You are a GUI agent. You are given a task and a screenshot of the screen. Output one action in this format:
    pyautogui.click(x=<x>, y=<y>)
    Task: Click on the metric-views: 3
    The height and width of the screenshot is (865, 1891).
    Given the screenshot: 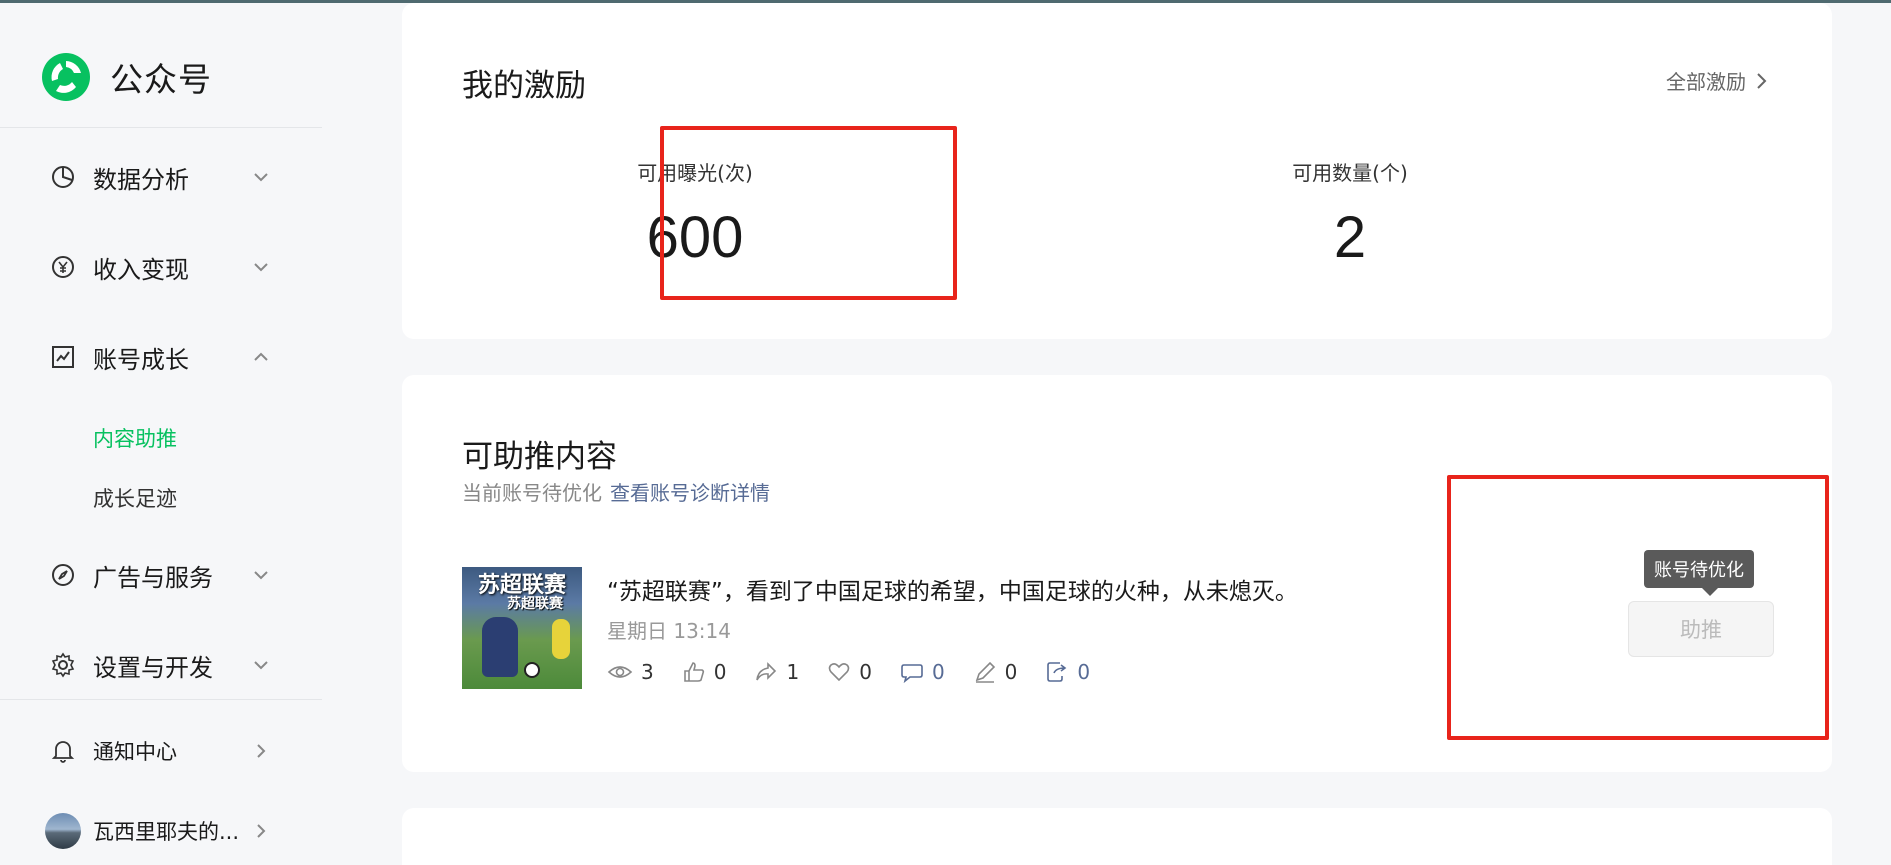 What is the action you would take?
    pyautogui.click(x=630, y=672)
    